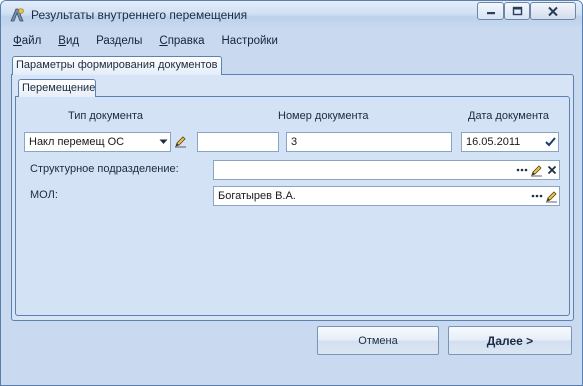 Image resolution: width=583 pixels, height=386 pixels. What do you see at coordinates (104, 169) in the screenshot?
I see `division-label: Структурное подразделение:` at bounding box center [104, 169].